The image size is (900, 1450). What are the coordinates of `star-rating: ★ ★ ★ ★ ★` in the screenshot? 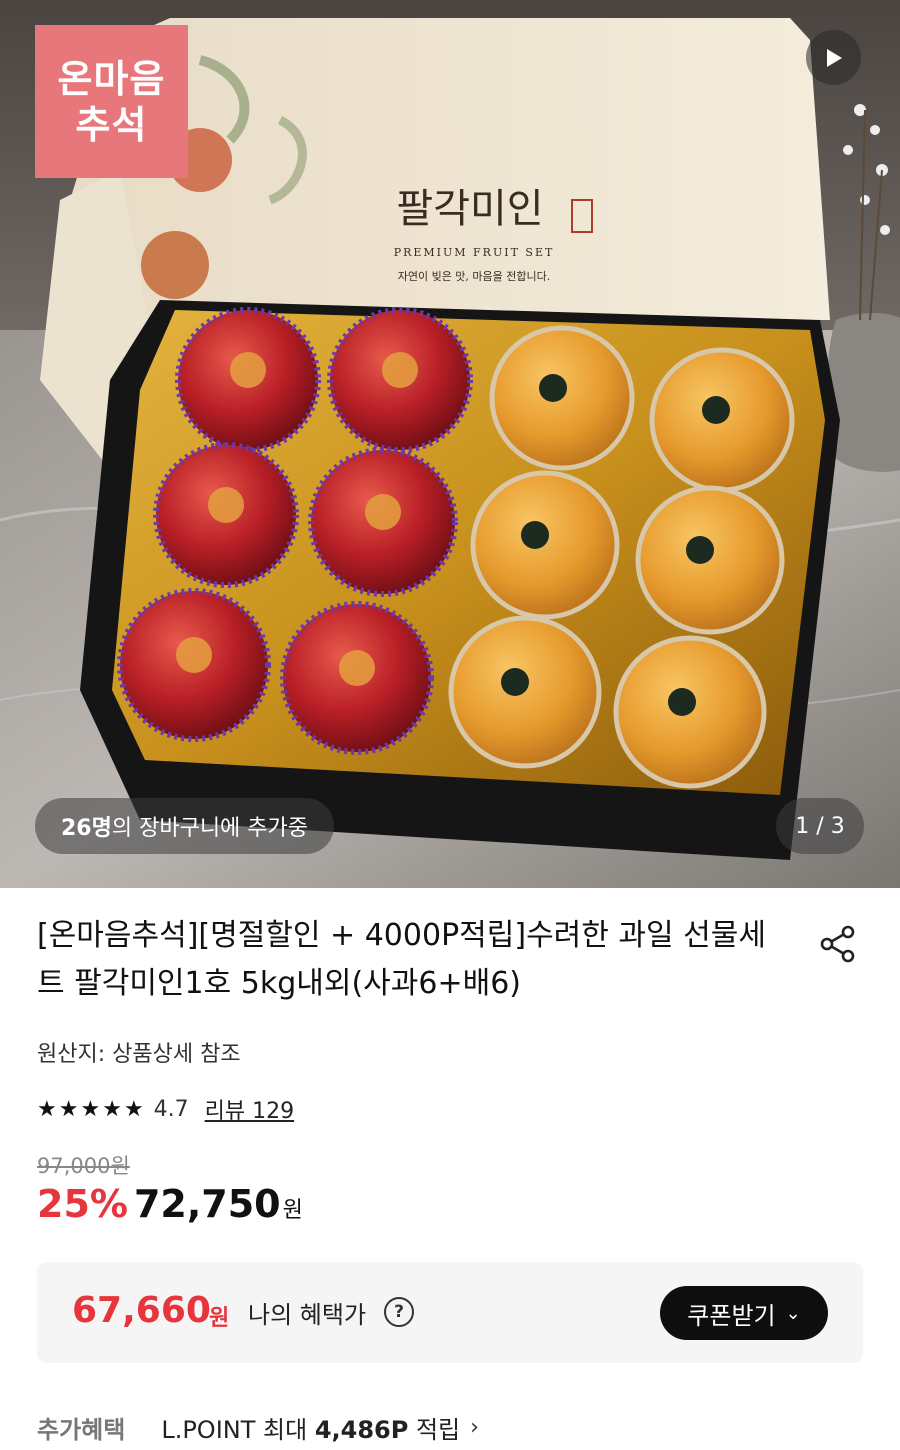 It's located at (91, 1109).